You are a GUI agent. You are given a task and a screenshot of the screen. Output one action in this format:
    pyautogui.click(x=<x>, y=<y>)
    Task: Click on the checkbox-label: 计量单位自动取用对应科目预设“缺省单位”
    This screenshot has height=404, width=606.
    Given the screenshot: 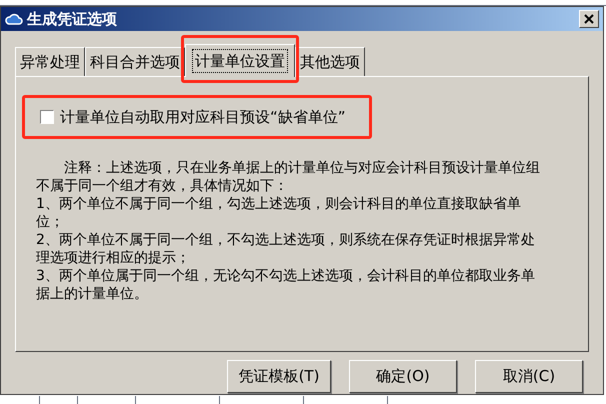 What is the action you would take?
    pyautogui.click(x=203, y=117)
    